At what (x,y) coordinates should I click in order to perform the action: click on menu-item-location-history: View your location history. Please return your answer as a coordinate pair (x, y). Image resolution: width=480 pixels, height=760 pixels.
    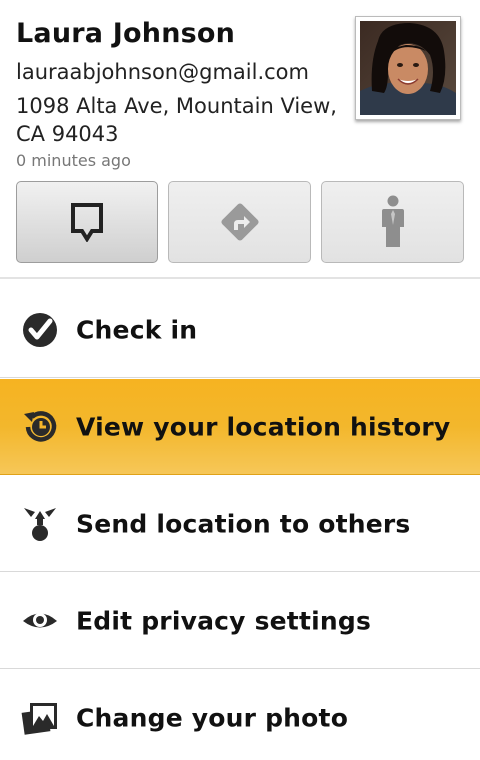
    Looking at the image, I should click on (240, 427).